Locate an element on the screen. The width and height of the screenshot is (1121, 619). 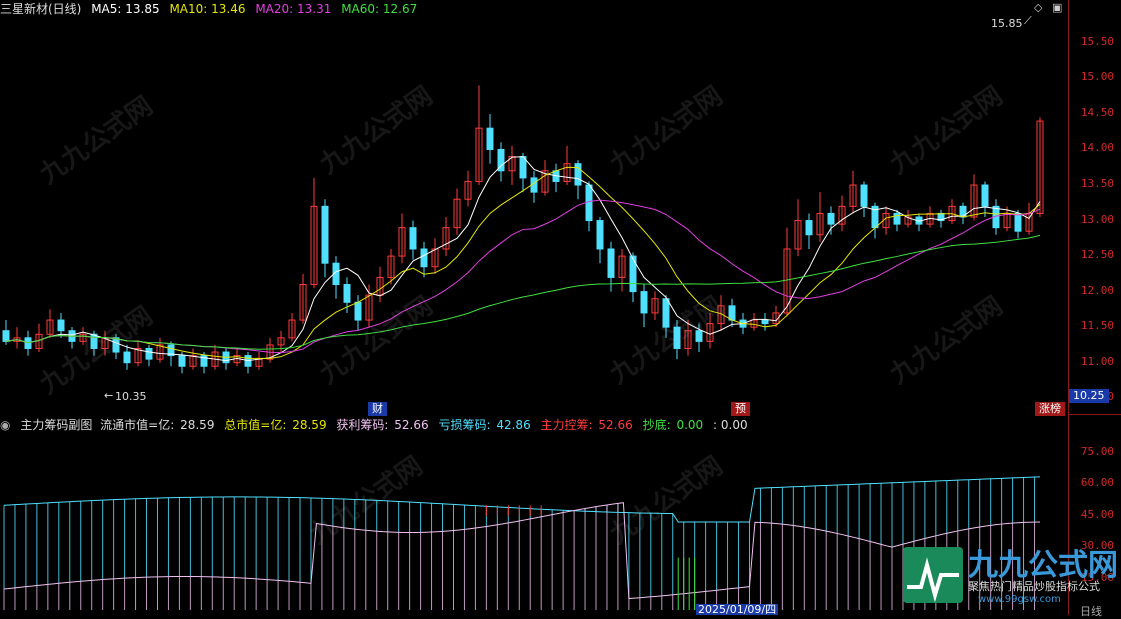
current-price-badge: 10.25 is located at coordinates (1089, 396).